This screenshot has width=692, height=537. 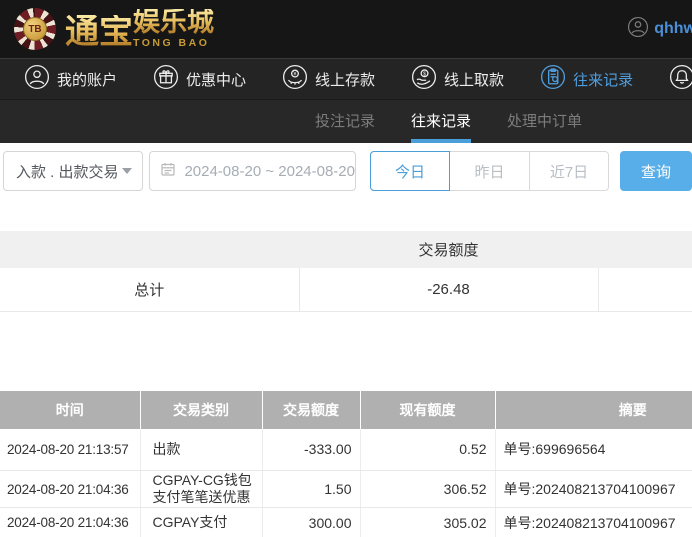 What do you see at coordinates (166, 79) in the screenshot?
I see `gift-icon` at bounding box center [166, 79].